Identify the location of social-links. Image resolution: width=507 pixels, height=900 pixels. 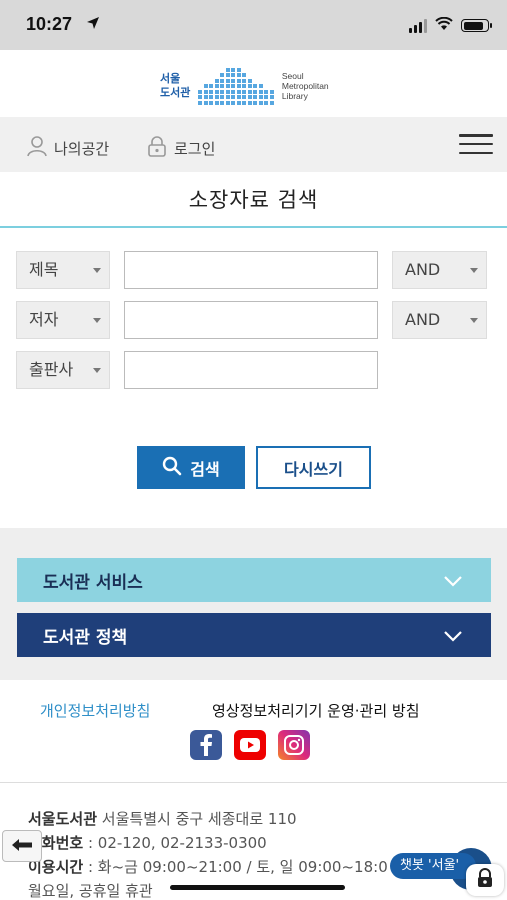
(250, 745).